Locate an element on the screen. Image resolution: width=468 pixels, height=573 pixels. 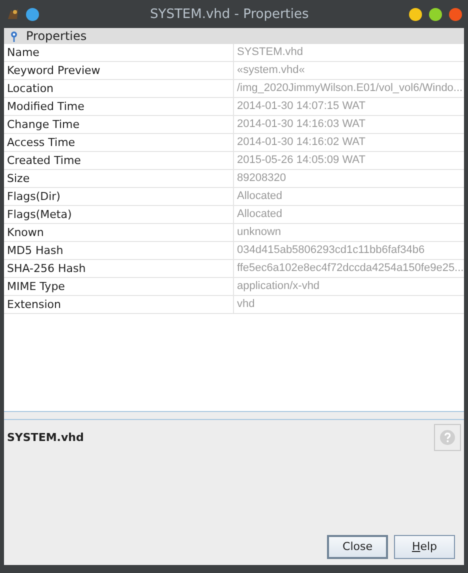
property-value: 89208320 is located at coordinates (261, 178).